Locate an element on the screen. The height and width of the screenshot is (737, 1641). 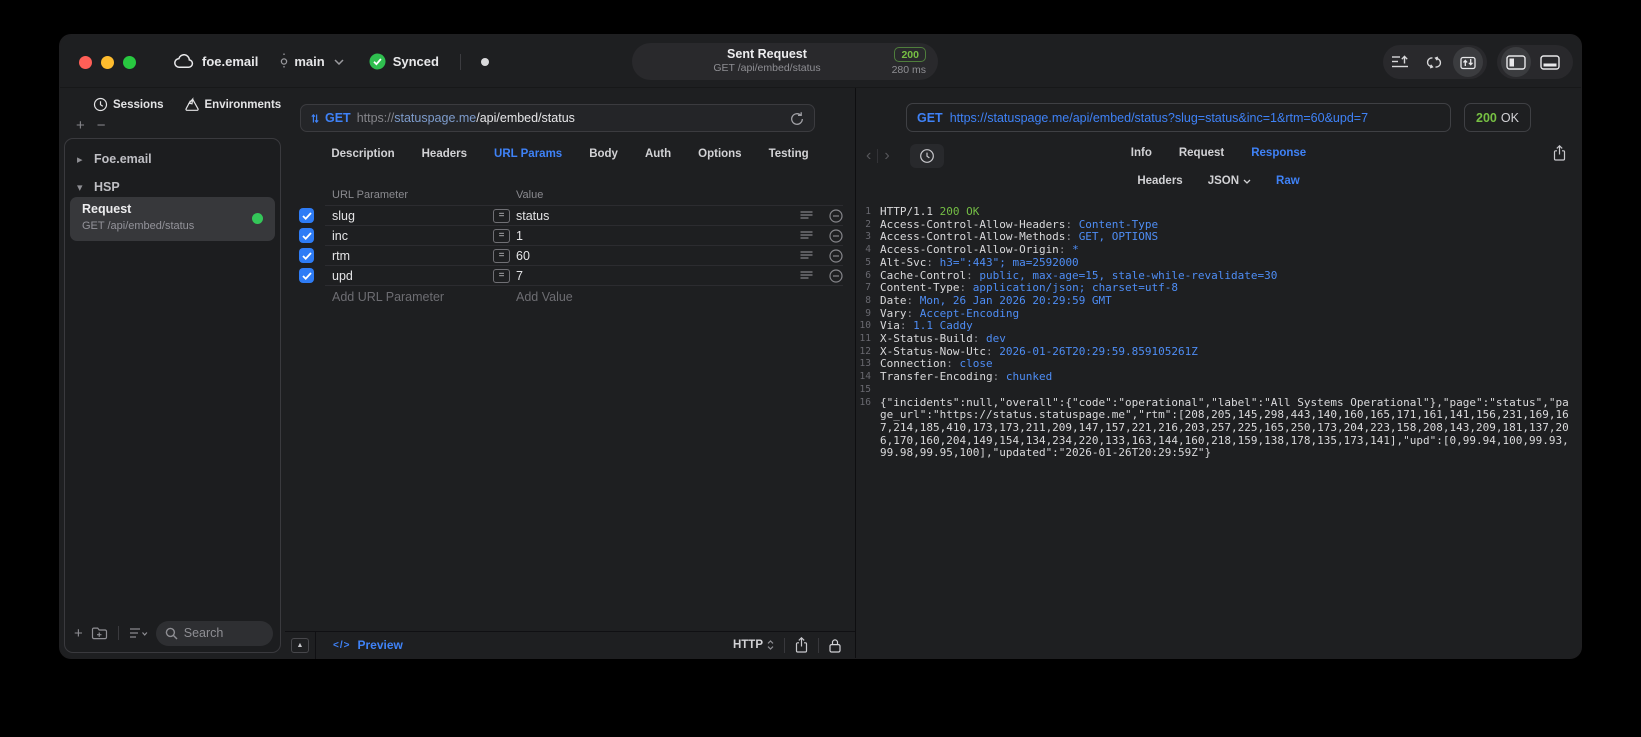
request-status-dot is located at coordinates (257, 218).